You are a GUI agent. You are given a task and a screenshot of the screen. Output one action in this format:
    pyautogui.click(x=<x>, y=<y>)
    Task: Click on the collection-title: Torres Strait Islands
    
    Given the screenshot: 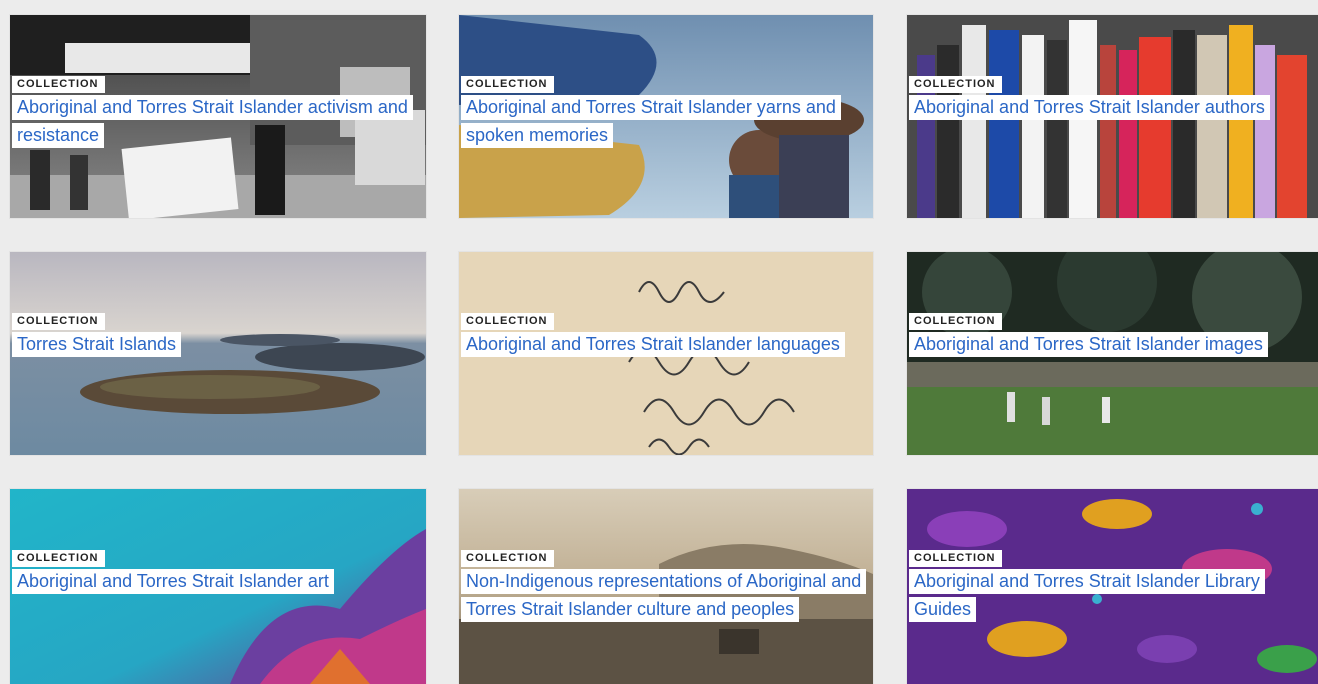 What is the action you would take?
    pyautogui.click(x=214, y=344)
    